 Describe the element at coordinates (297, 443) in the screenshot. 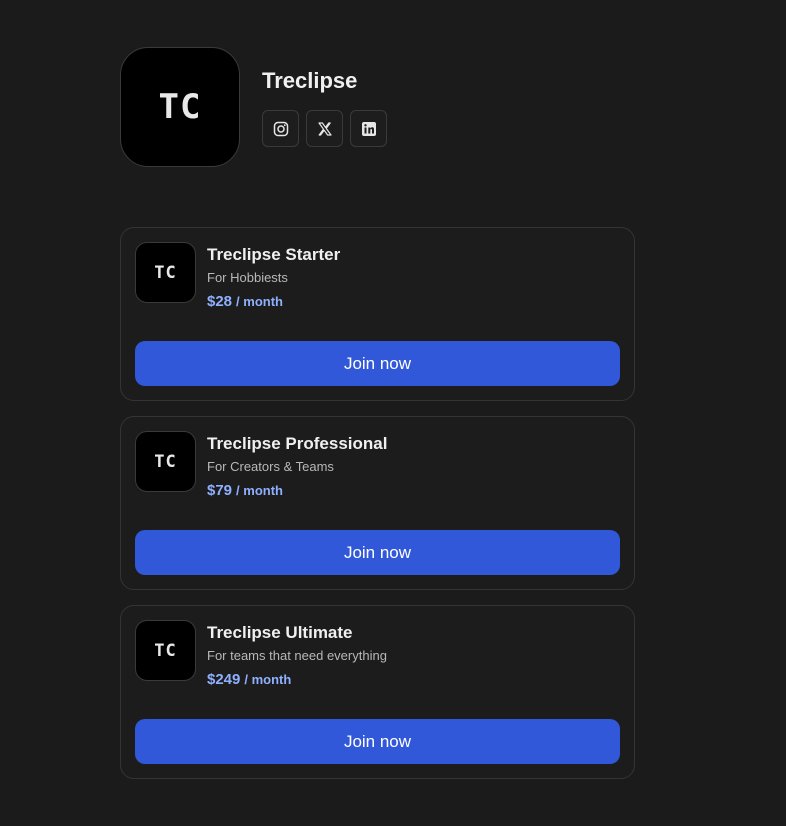

I see `plan-name: Treclipse Professional` at that location.